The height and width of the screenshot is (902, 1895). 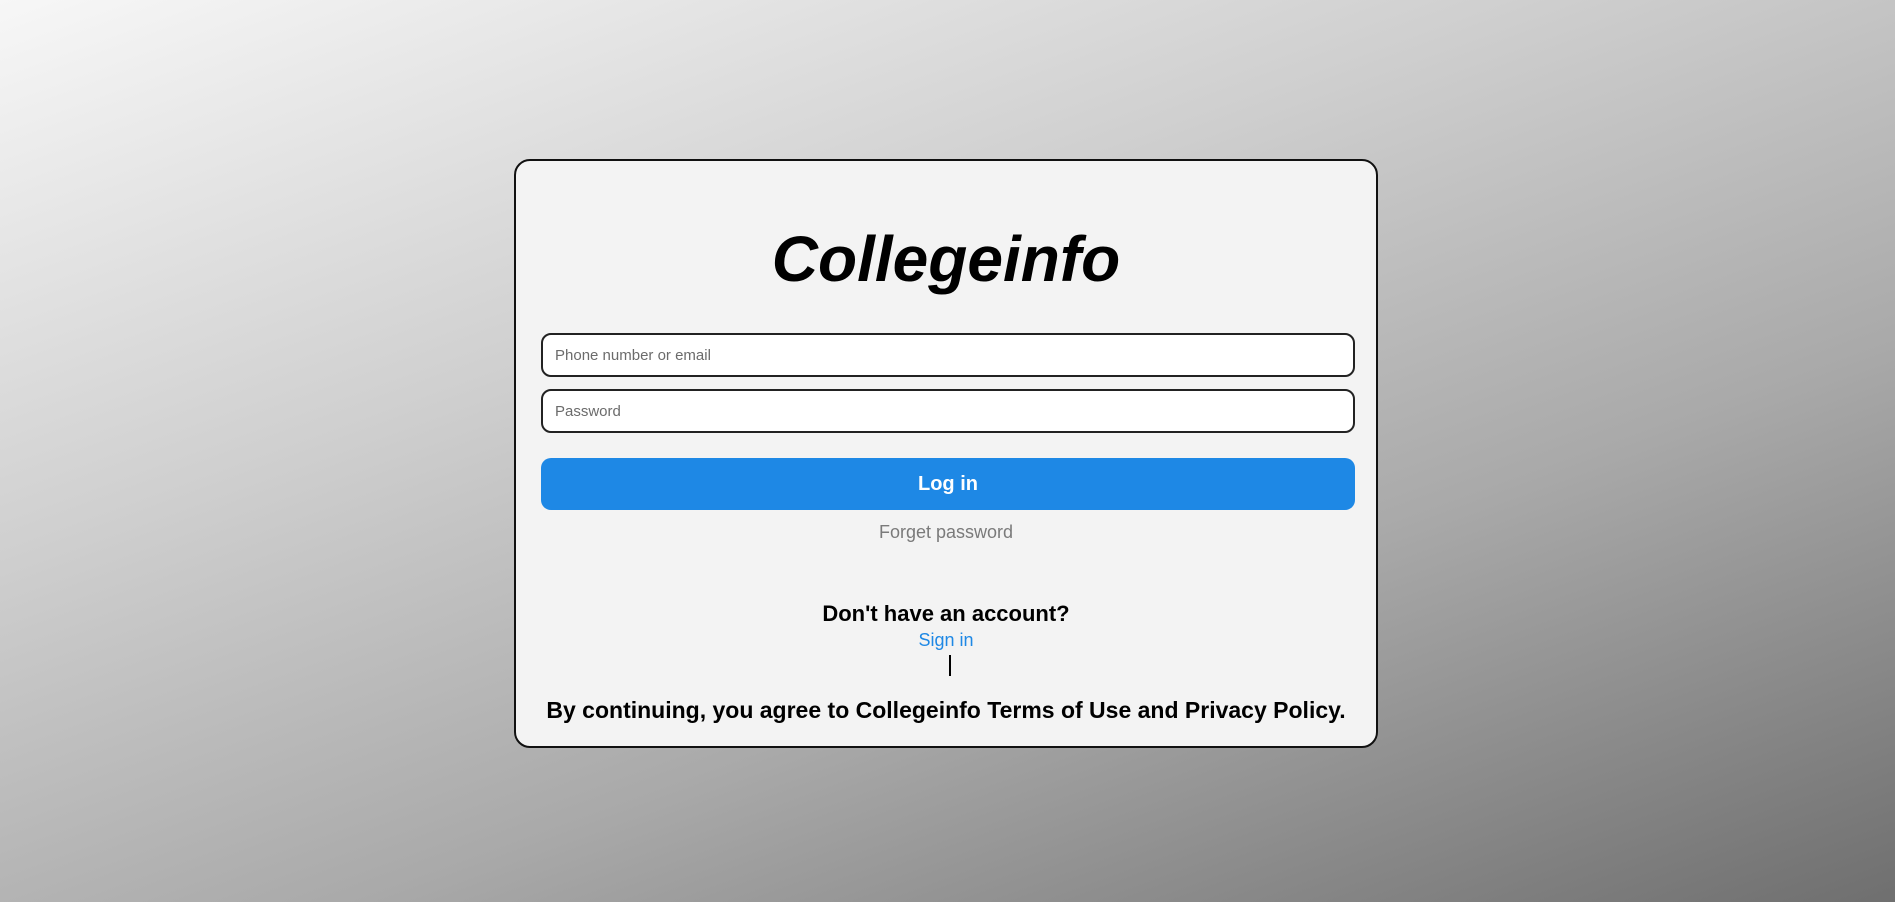 I want to click on text-cursor, so click(x=950, y=665).